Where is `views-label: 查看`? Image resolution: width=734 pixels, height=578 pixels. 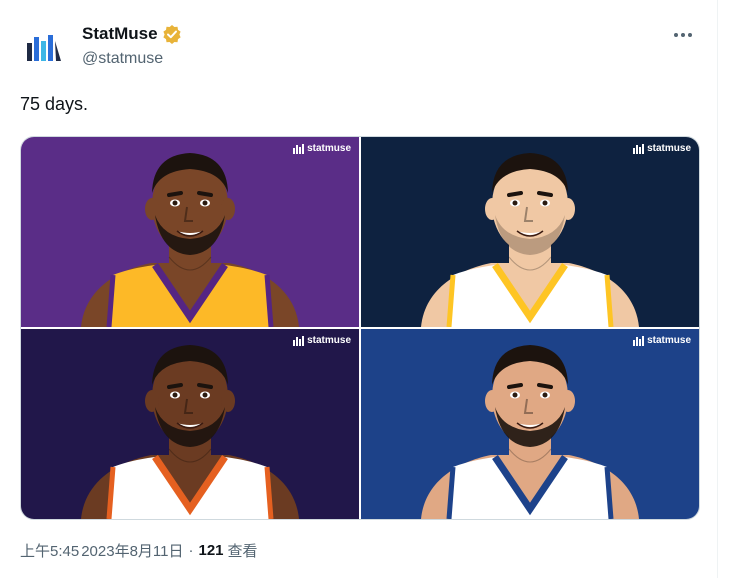 views-label: 查看 is located at coordinates (242, 551).